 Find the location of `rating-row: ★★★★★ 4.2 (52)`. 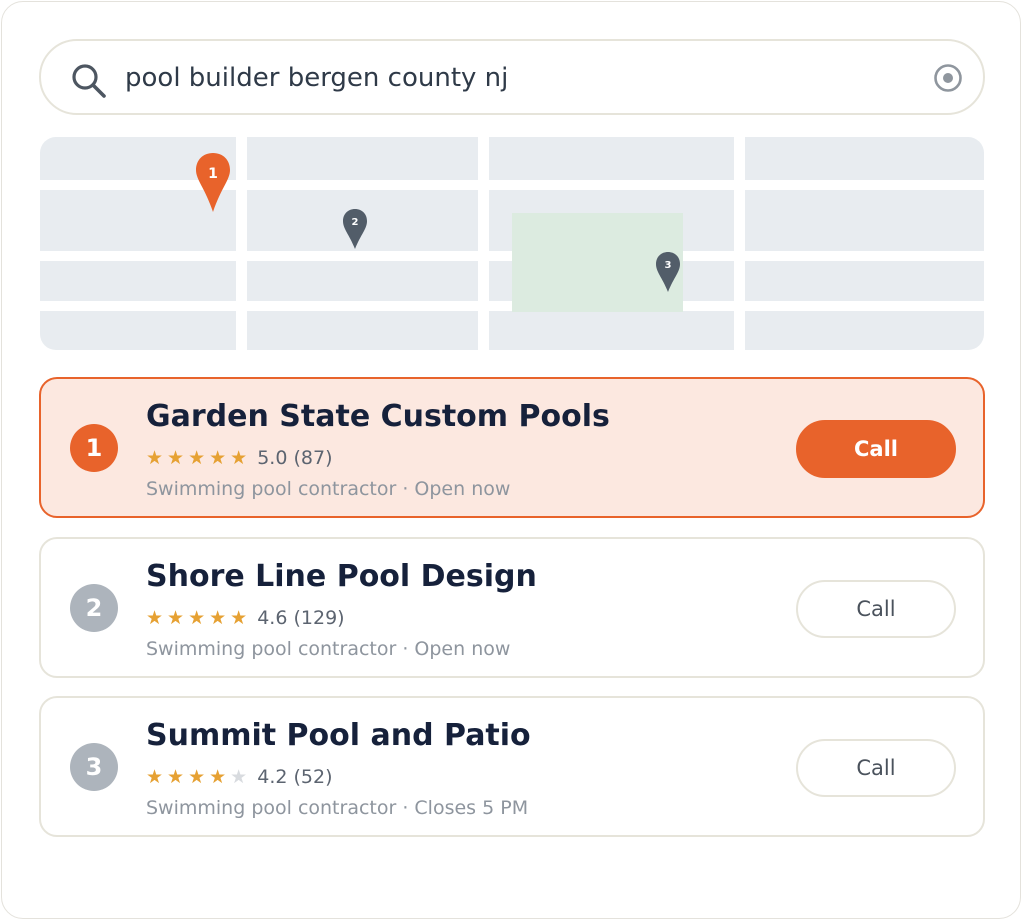

rating-row: ★★★★★ 4.2 (52) is located at coordinates (239, 777).